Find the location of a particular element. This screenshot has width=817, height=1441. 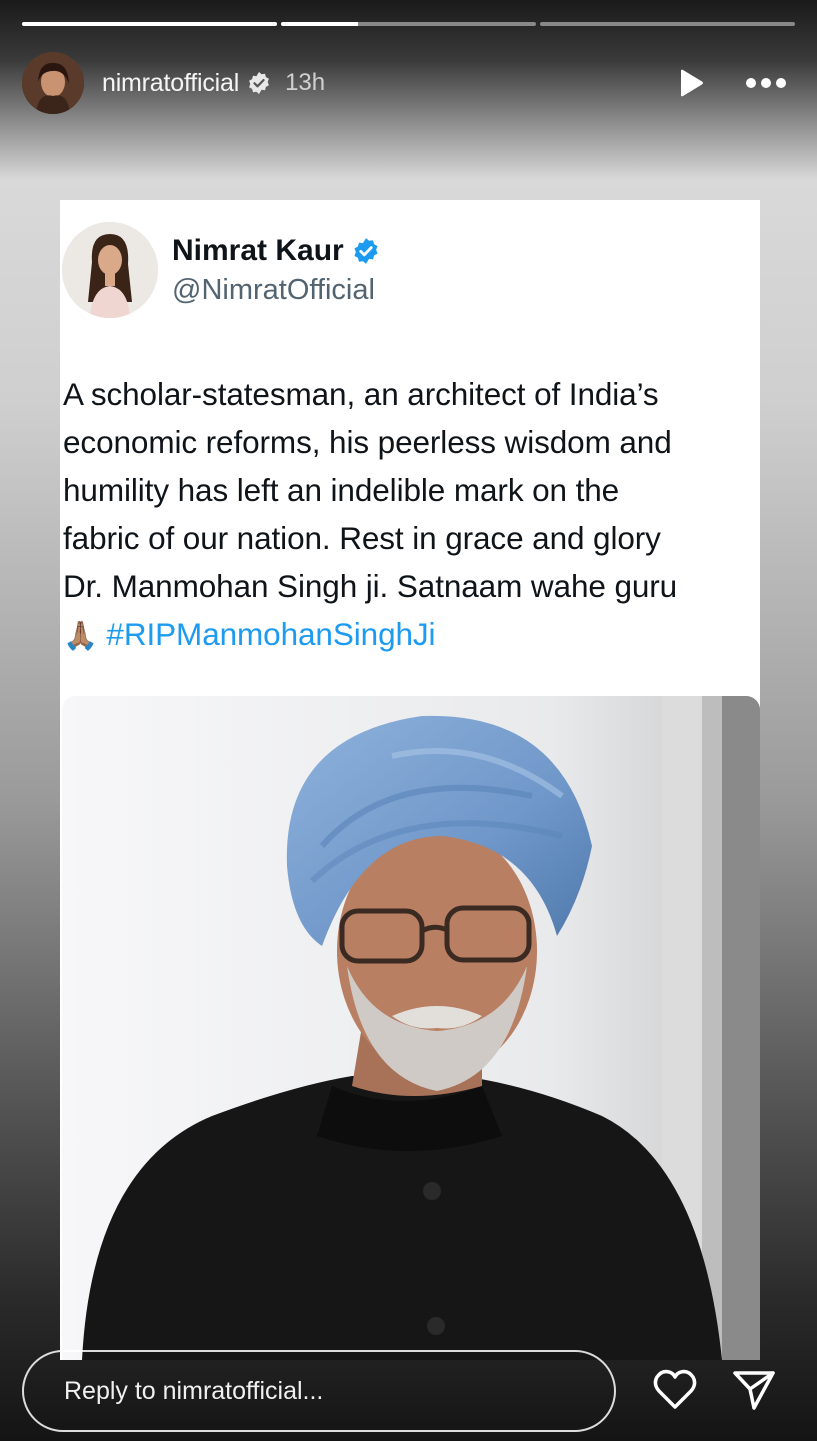

story-progress is located at coordinates (408, 24).